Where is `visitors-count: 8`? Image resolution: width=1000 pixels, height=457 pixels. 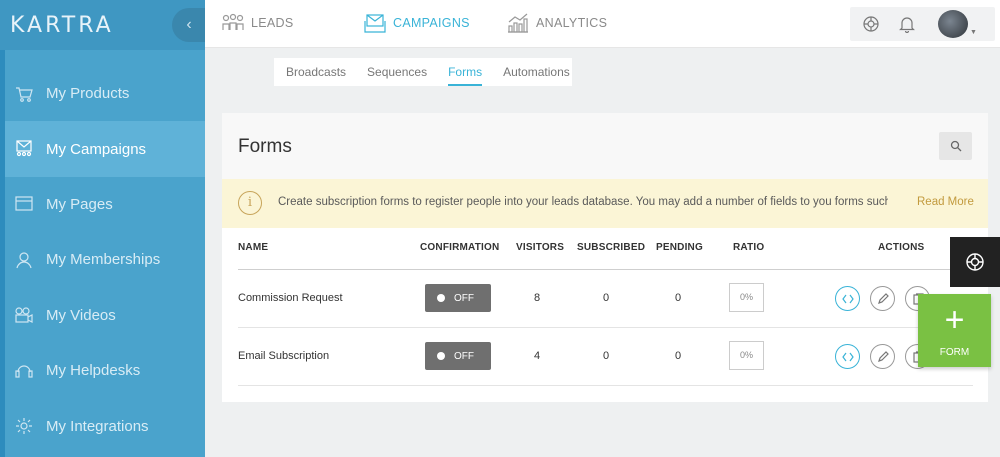 visitors-count: 8 is located at coordinates (537, 298).